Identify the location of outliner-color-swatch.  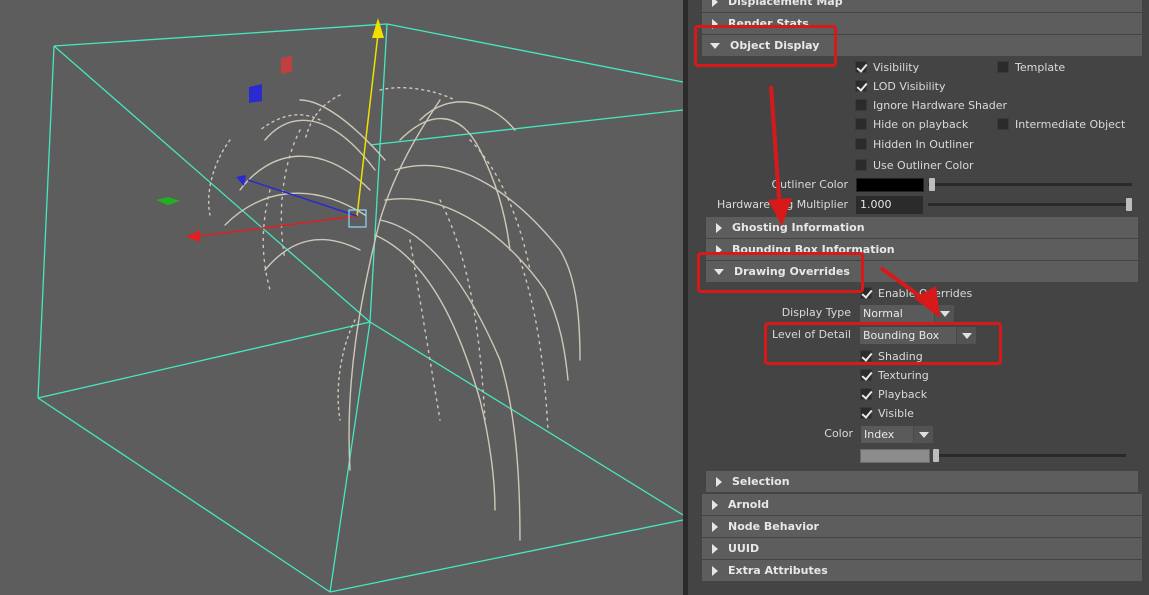
(890, 185).